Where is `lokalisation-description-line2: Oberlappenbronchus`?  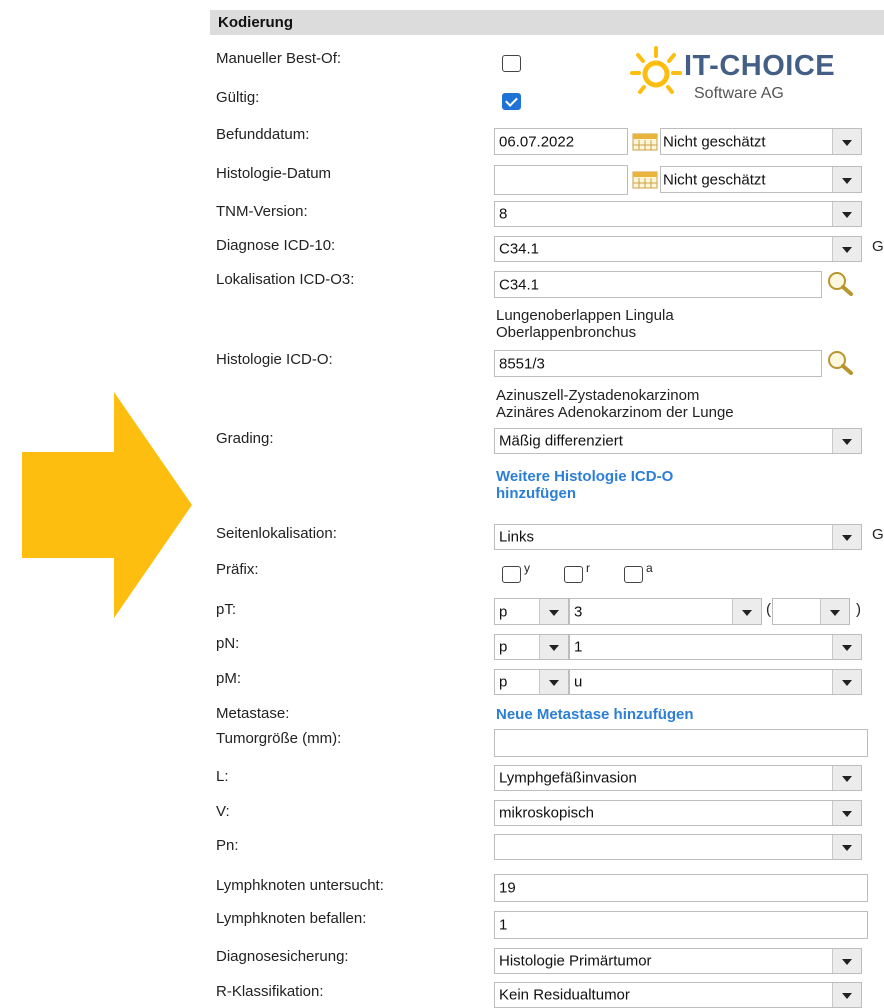
lokalisation-description-line2: Oberlappenbronchus is located at coordinates (566, 332).